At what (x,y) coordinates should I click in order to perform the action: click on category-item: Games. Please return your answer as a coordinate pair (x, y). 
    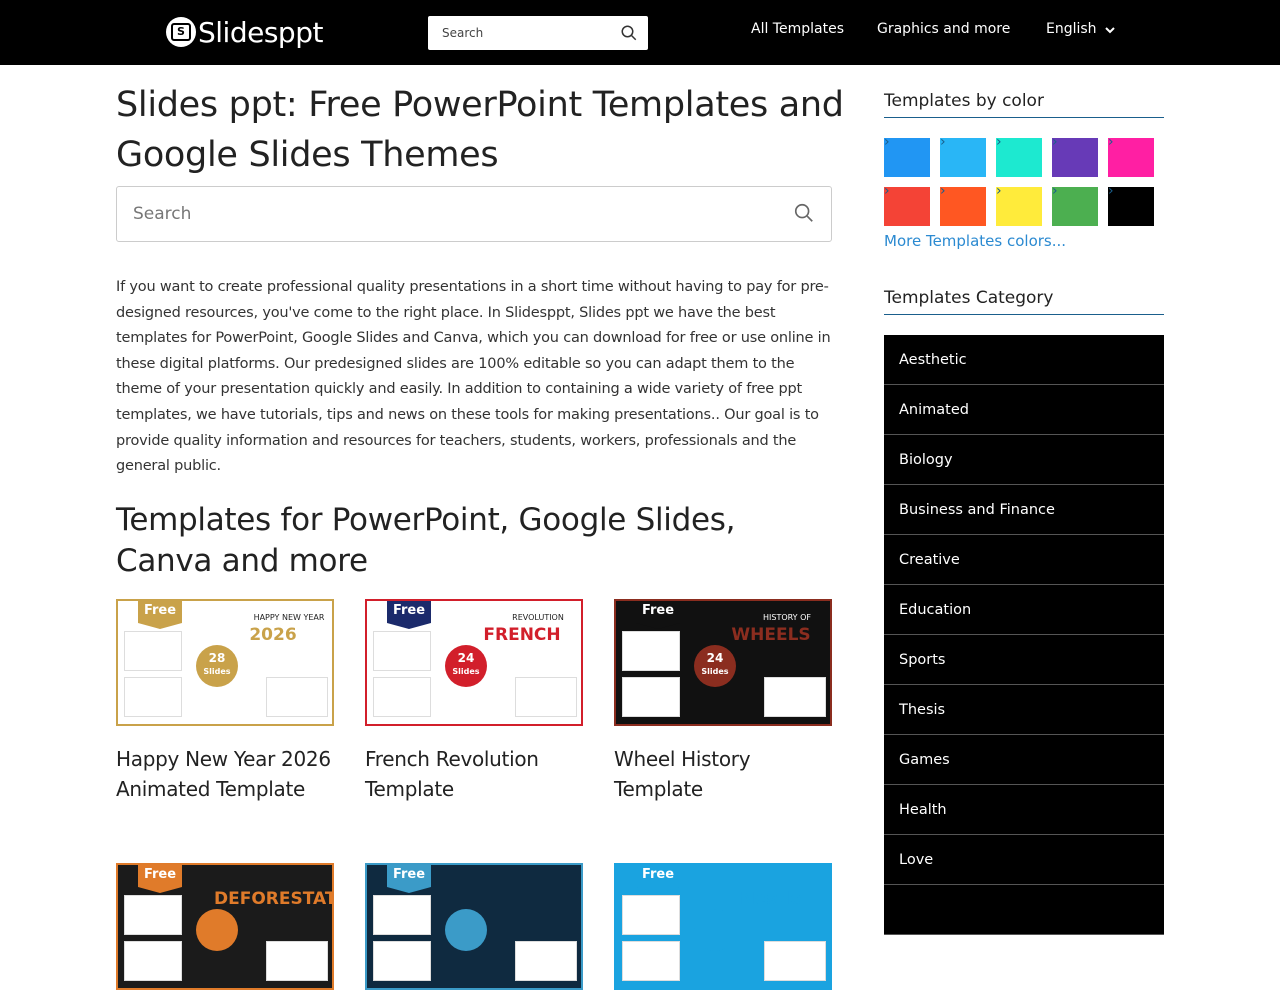
    Looking at the image, I should click on (1024, 760).